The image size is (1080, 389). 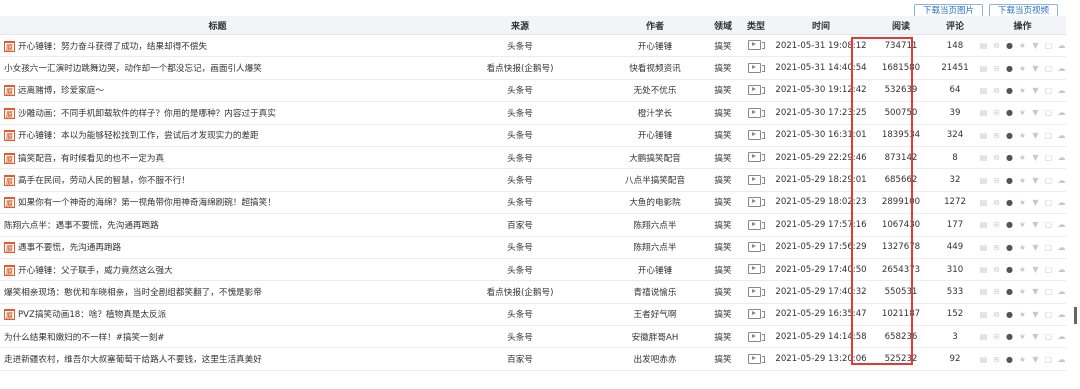 What do you see at coordinates (81, 226) in the screenshot?
I see `row-title: 陈翔六点半：遇事不要慌，先沟通再跑路` at bounding box center [81, 226].